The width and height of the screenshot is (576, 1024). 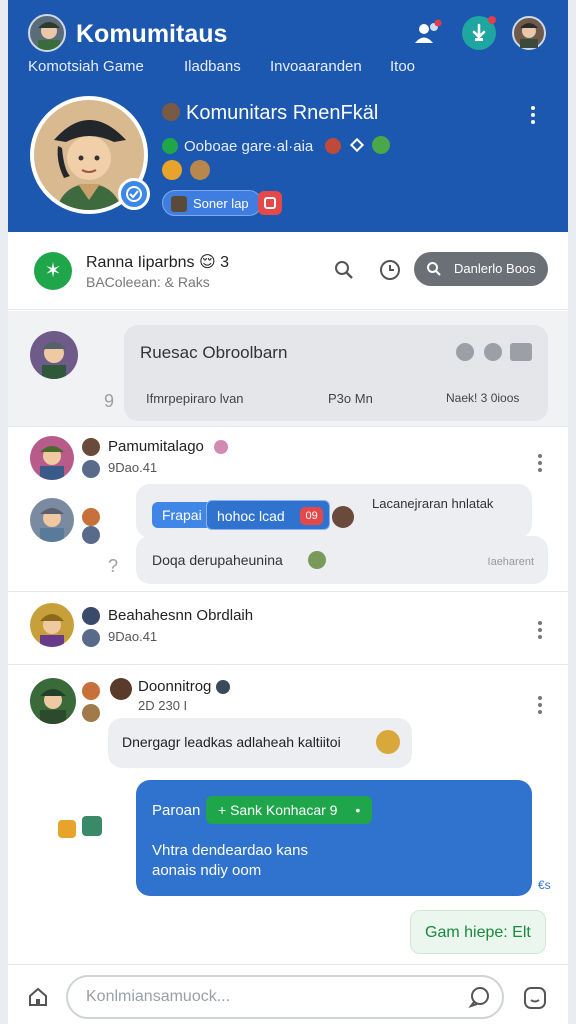 What do you see at coordinates (342, 560) in the screenshot?
I see `reply-bubble-2: Doqa derupaheunina Iaeharent` at bounding box center [342, 560].